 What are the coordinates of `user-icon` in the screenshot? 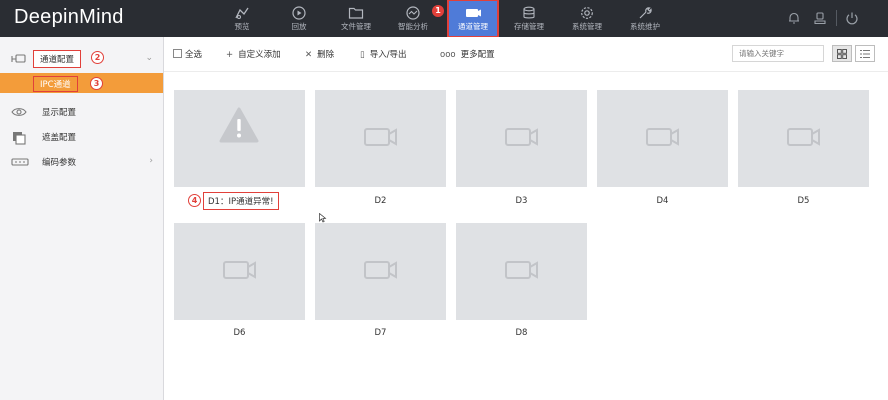 It's located at (820, 18).